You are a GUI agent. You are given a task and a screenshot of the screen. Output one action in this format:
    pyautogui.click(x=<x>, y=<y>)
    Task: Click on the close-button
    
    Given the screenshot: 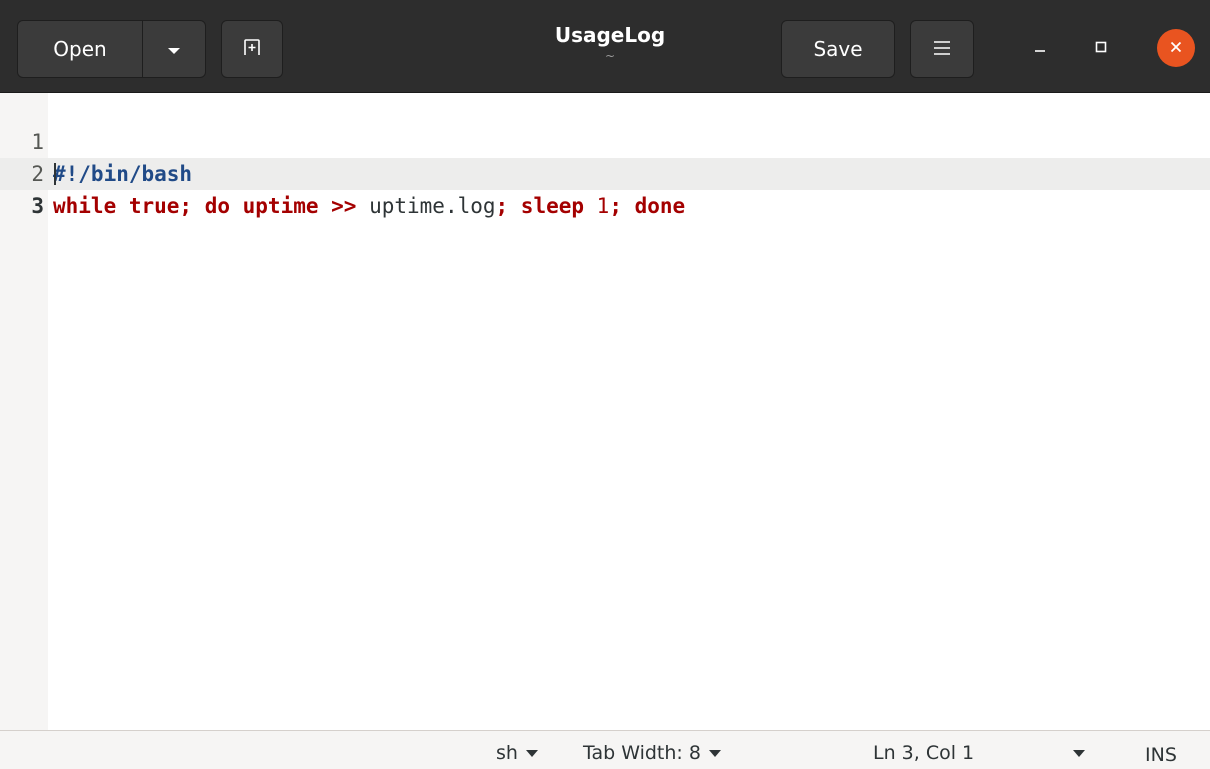 What is the action you would take?
    pyautogui.click(x=1176, y=48)
    